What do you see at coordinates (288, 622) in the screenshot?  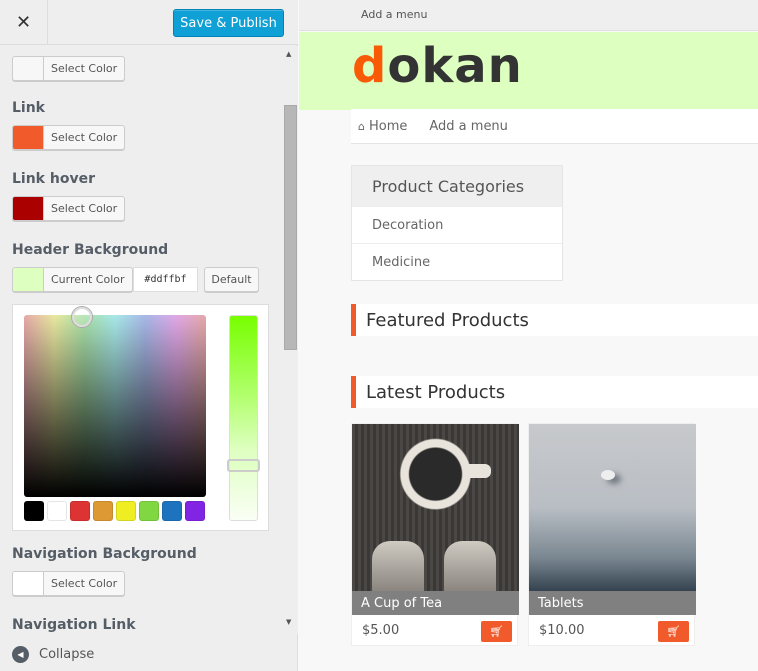 I see `scroll-down-arrow-icon: ▼` at bounding box center [288, 622].